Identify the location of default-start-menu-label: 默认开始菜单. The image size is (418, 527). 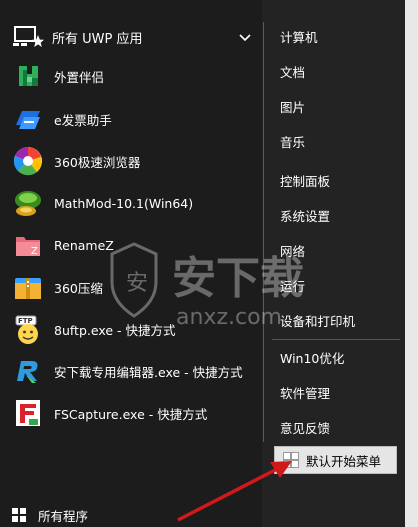
(344, 461).